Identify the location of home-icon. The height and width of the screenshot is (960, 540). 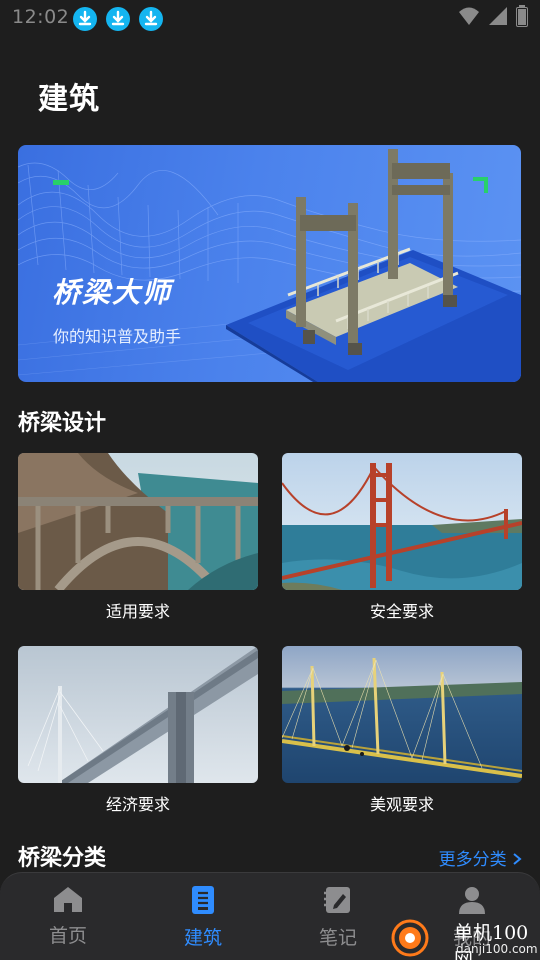
(68, 899).